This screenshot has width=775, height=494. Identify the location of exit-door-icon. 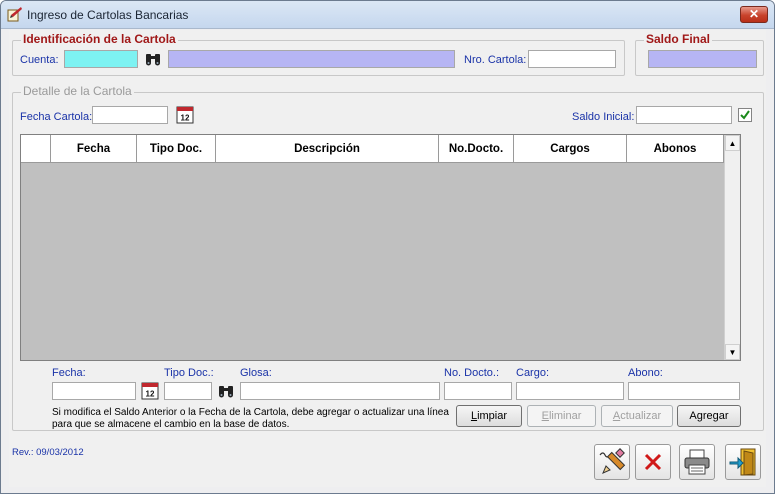
(742, 462).